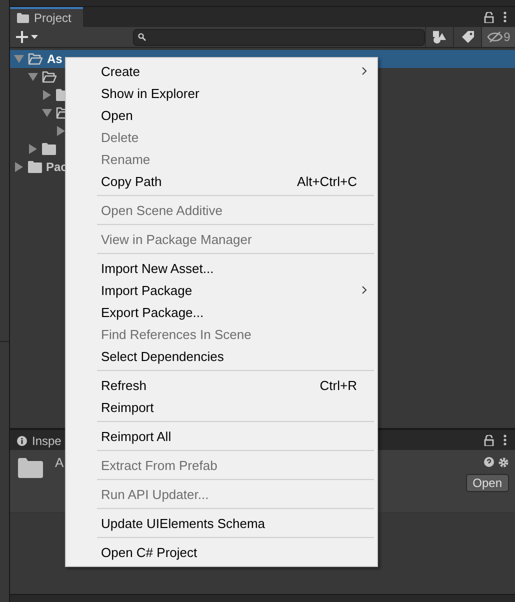 The image size is (515, 602). Describe the element at coordinates (338, 385) in the screenshot. I see `shortcut-text: Ctrl+R` at that location.